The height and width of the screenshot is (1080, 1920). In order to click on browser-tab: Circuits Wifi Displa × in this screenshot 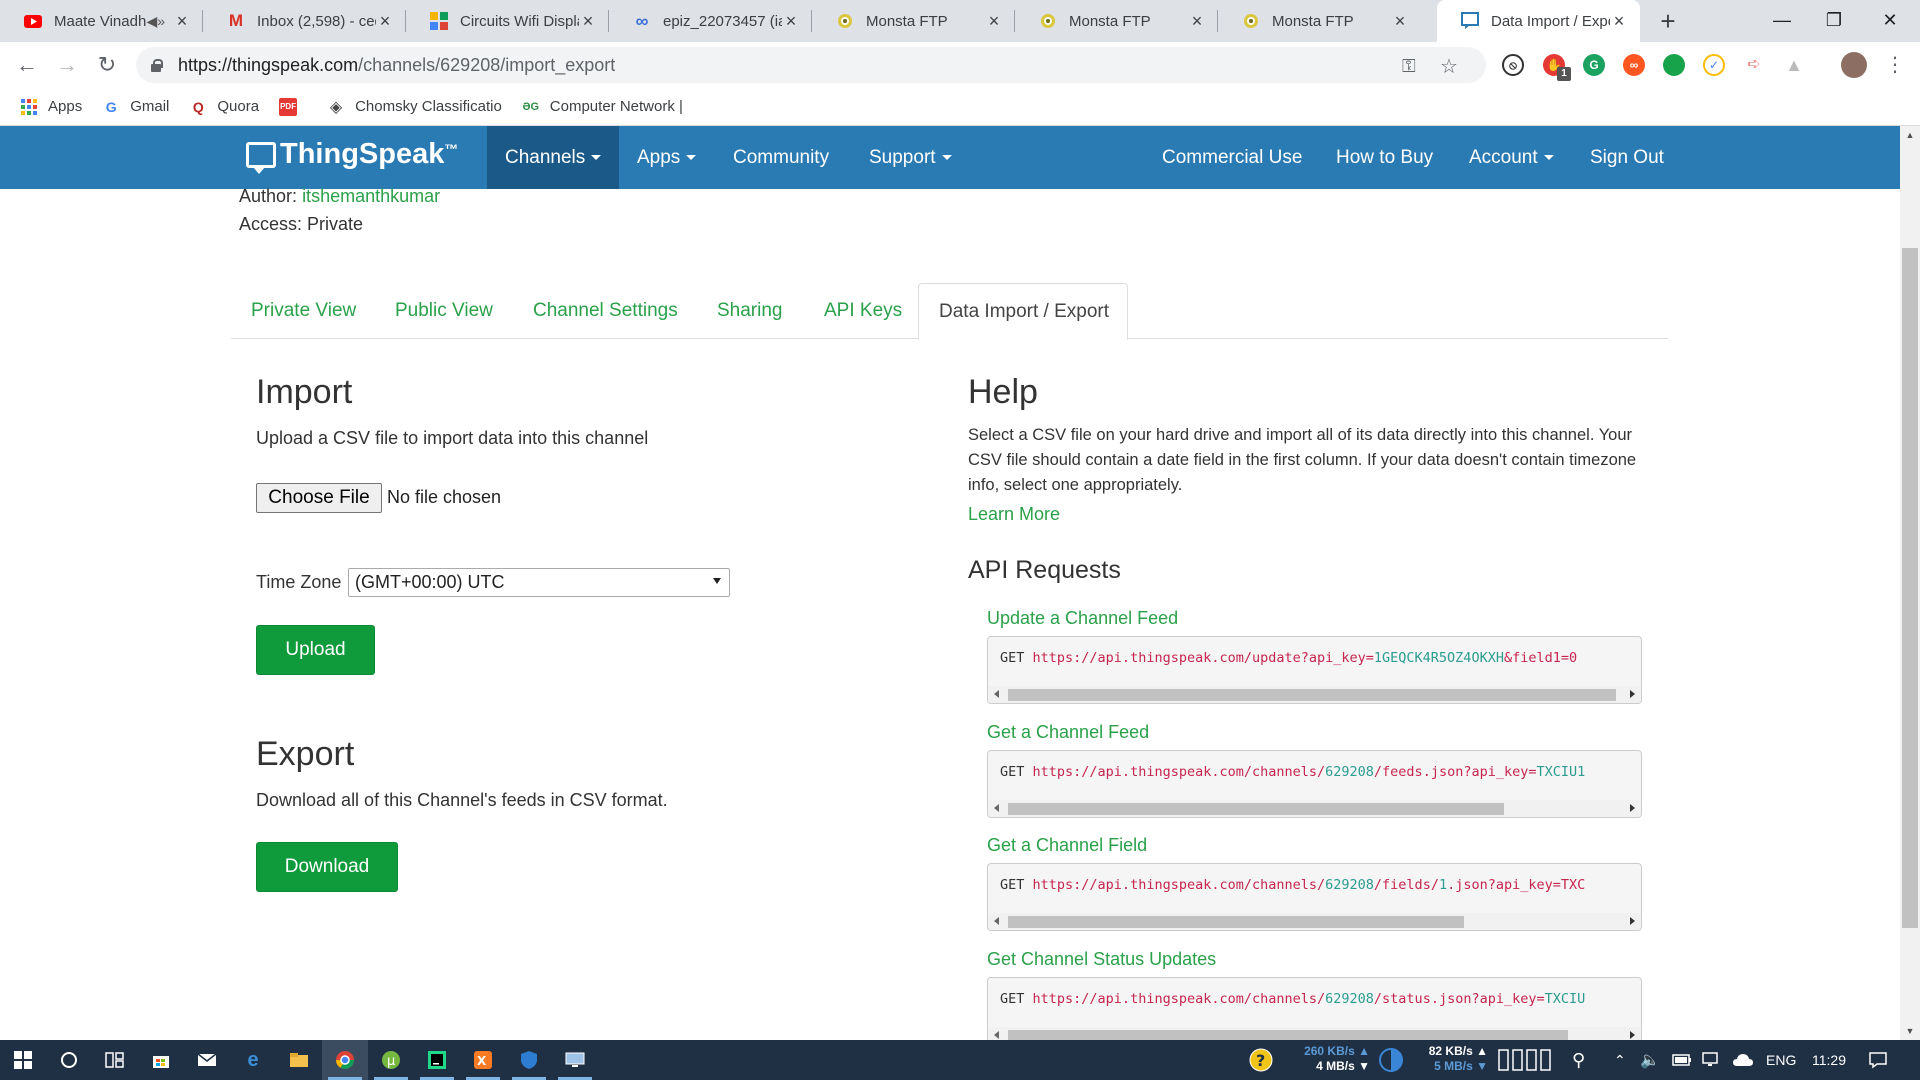, I will do `click(507, 21)`.